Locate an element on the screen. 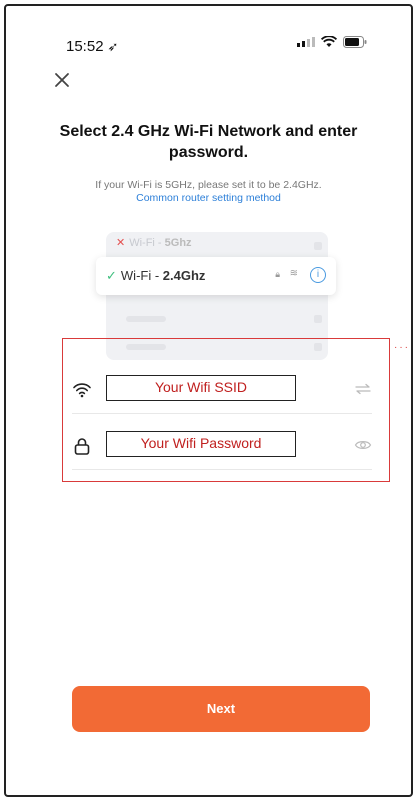  placeholder-bar is located at coordinates (146, 319).